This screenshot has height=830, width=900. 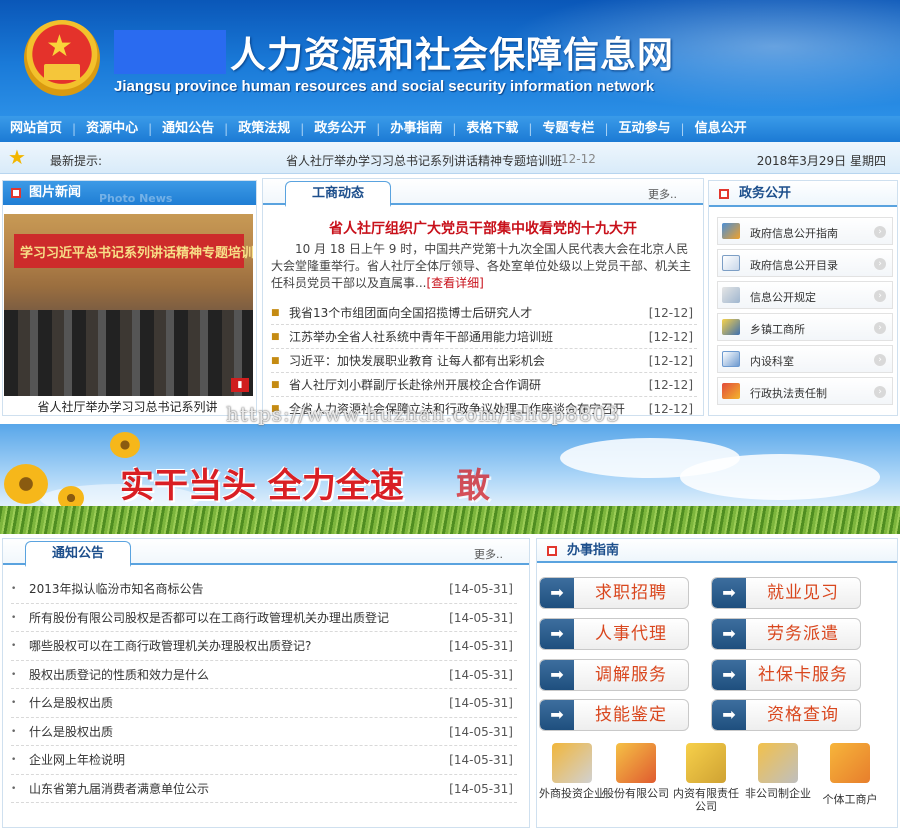 What do you see at coordinates (662, 194) in the screenshot?
I see `business-news-more-link: 更多..` at bounding box center [662, 194].